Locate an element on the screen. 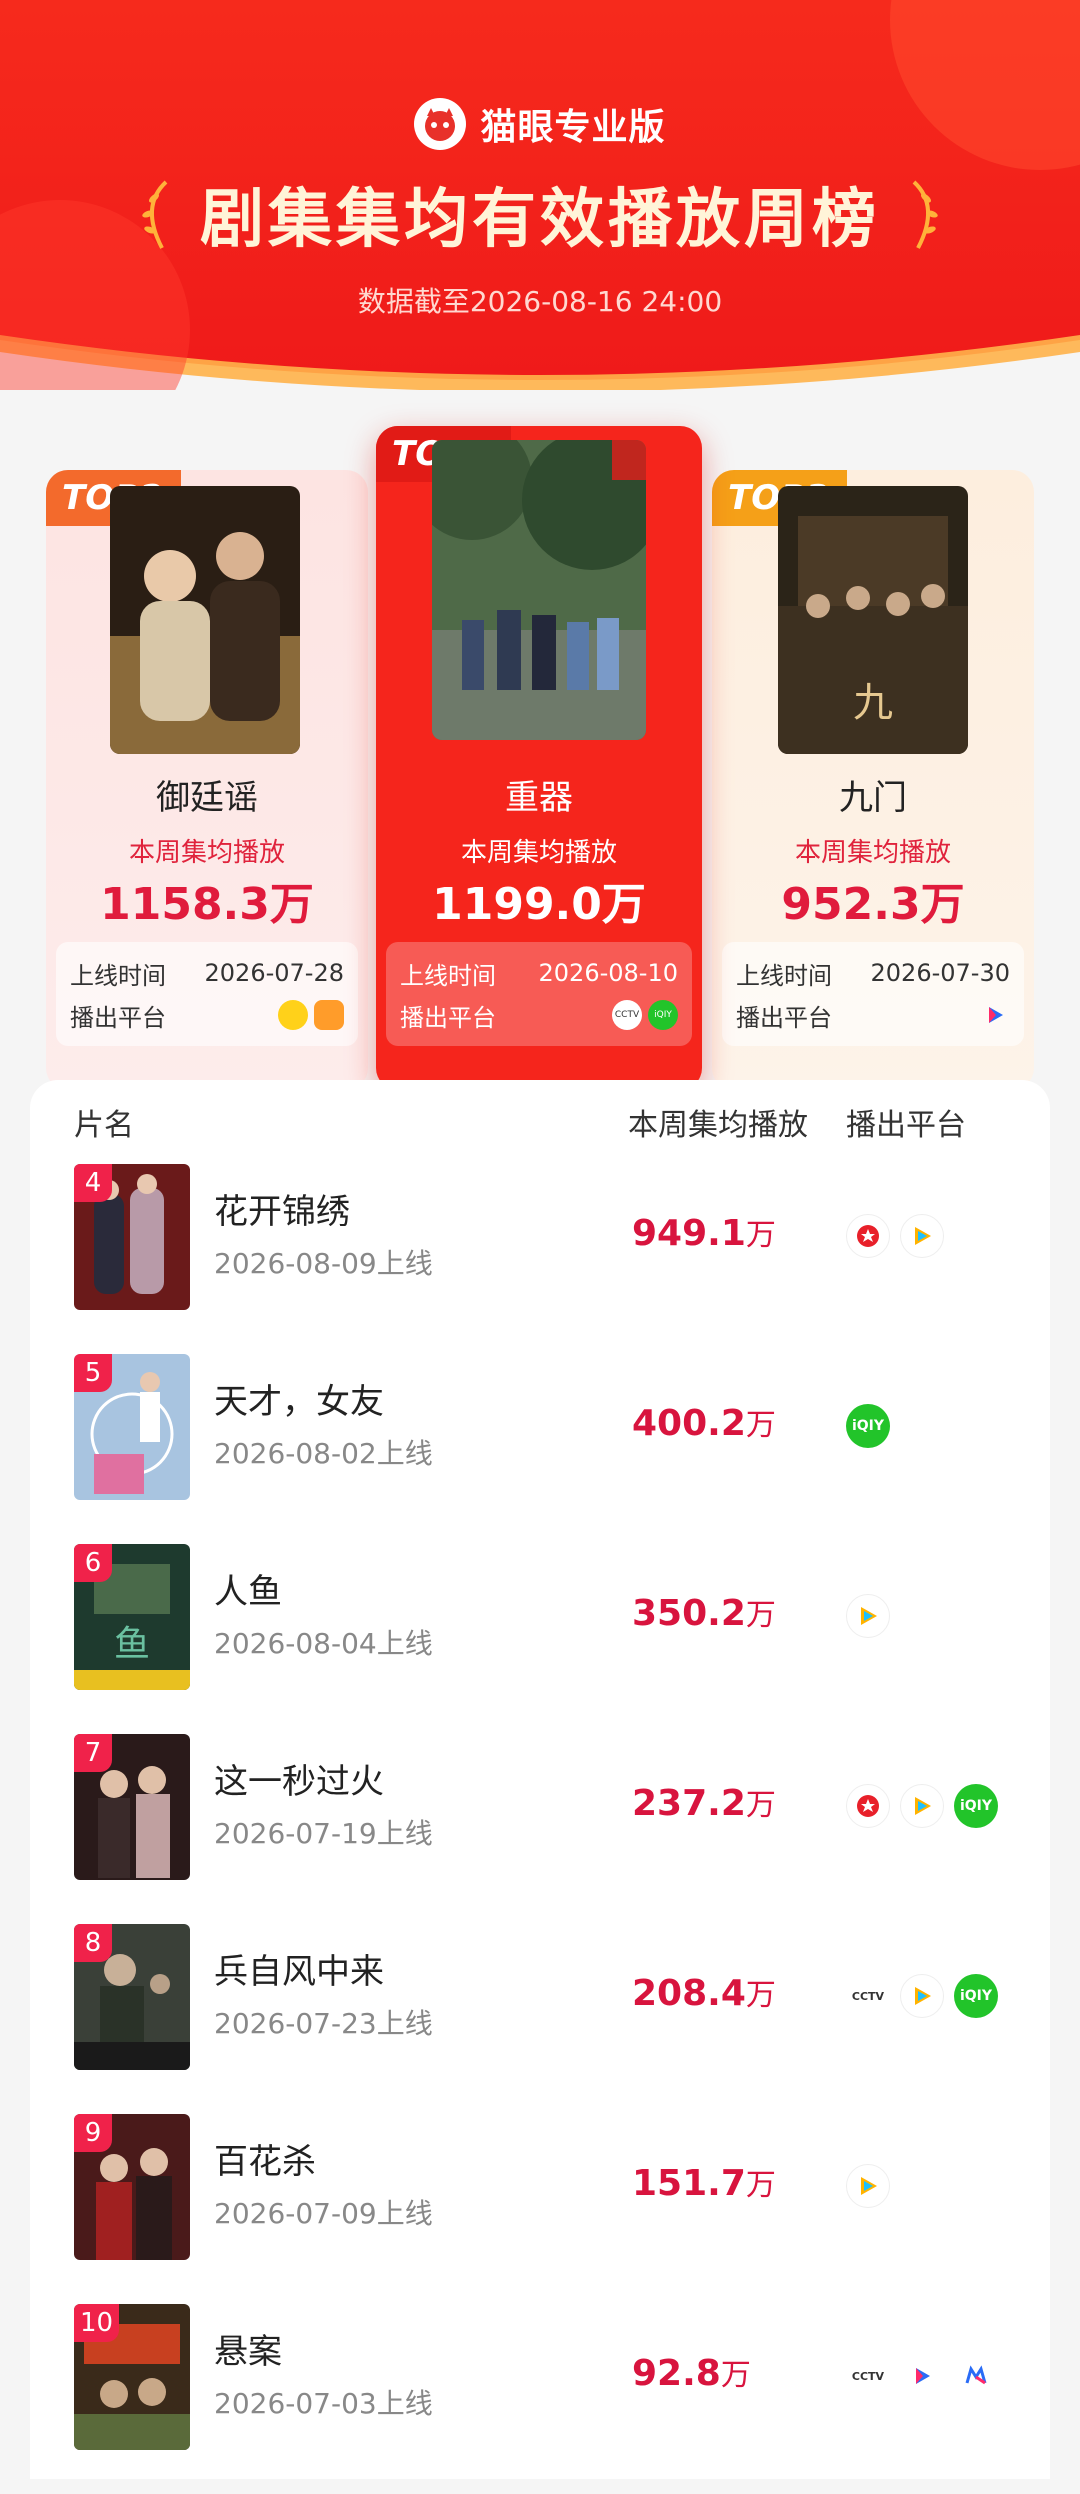  table-row: 7 这一秒过火 2026-07-19上线 237.2万 iQIY is located at coordinates (540, 1829).